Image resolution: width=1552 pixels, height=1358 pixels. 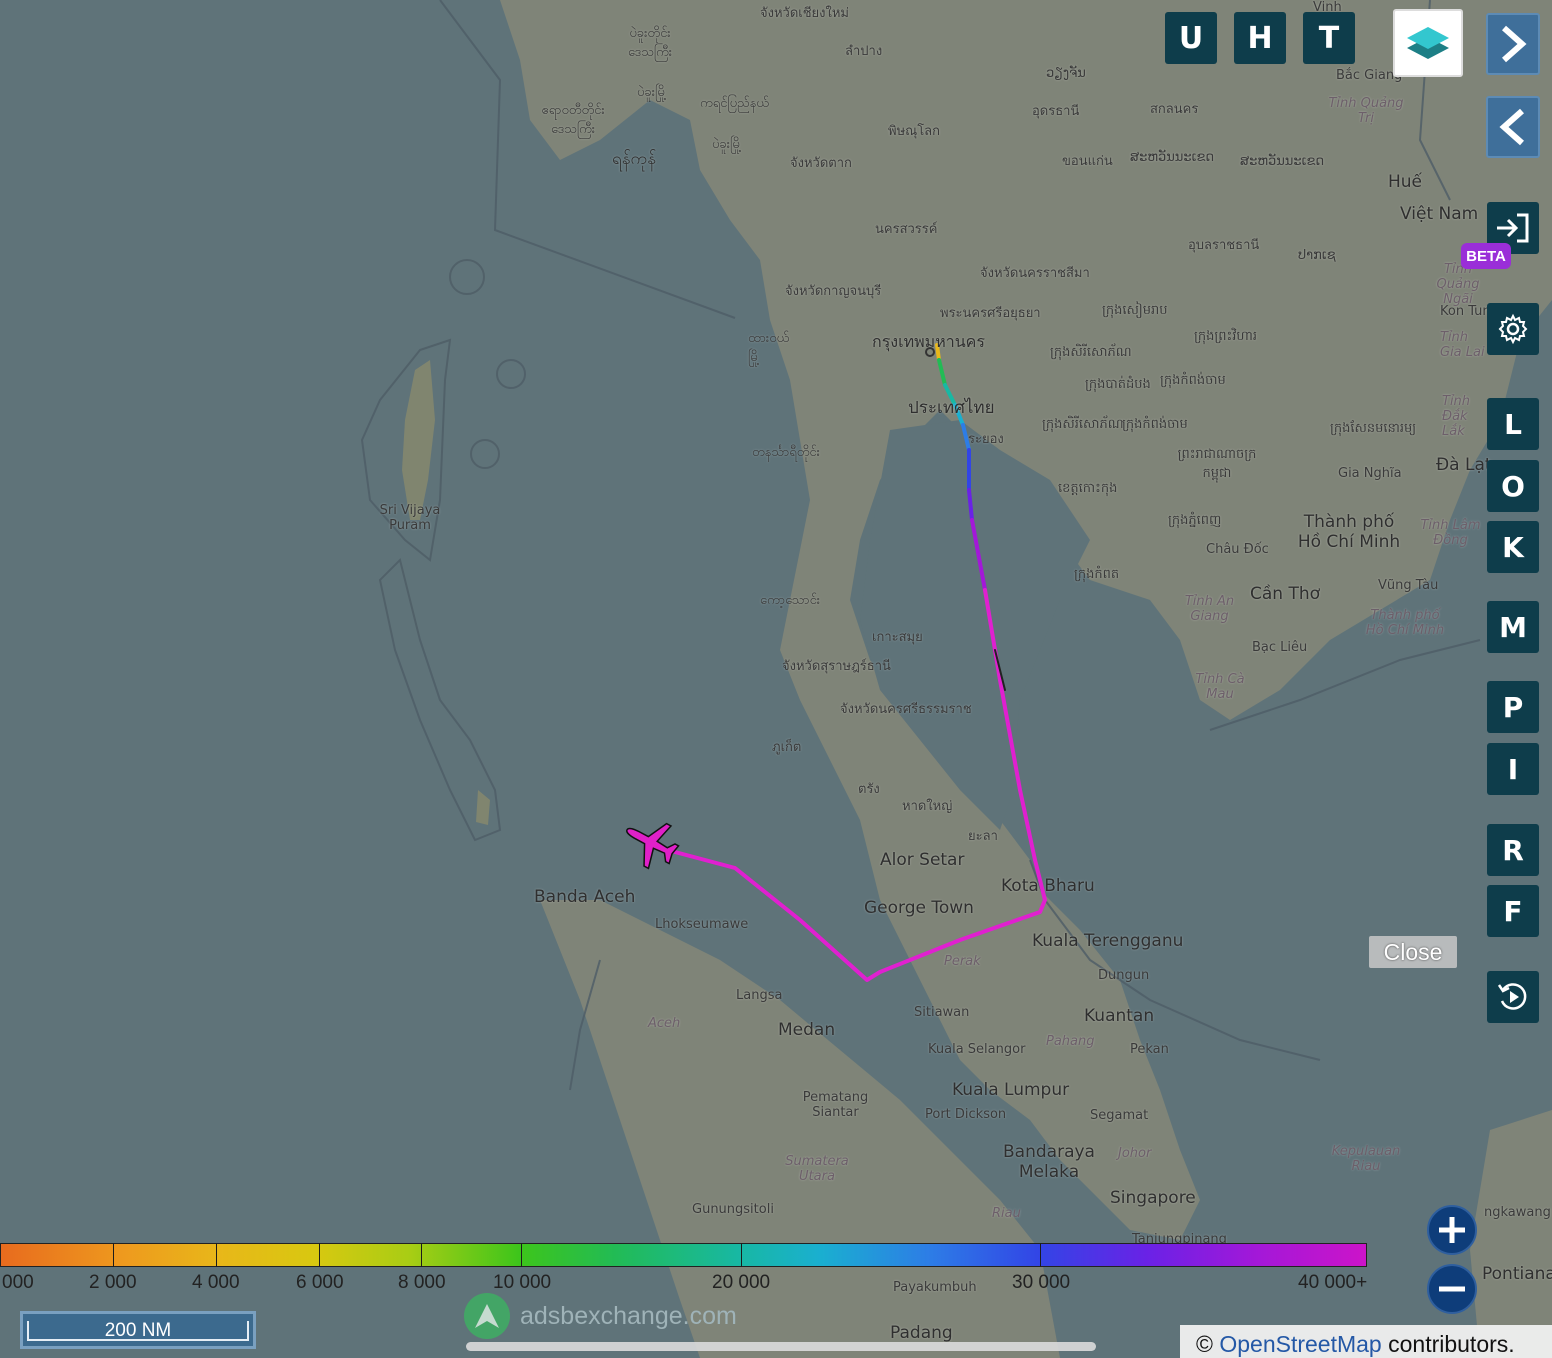 I want to click on key-m-button: M, so click(x=1513, y=627).